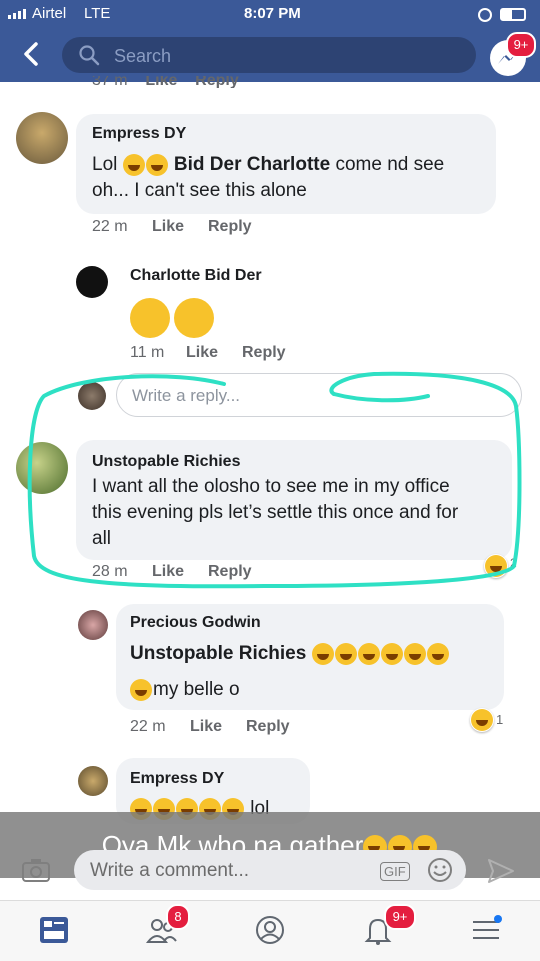 This screenshot has height=961, width=540. Describe the element at coordinates (165, 82) in the screenshot. I see `previous-comment-meta: 37 m Like Reply` at that location.